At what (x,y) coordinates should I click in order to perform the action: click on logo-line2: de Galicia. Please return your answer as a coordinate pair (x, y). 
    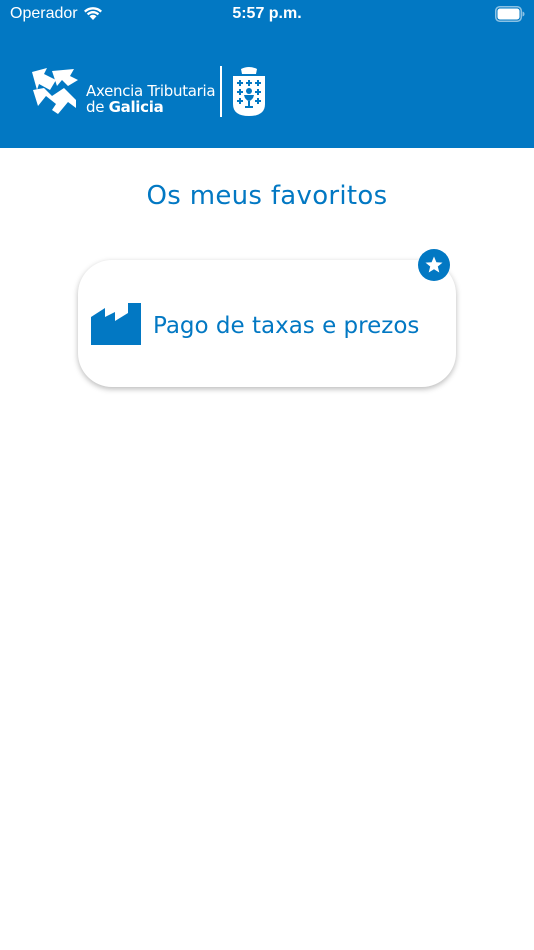
    Looking at the image, I should click on (150, 107).